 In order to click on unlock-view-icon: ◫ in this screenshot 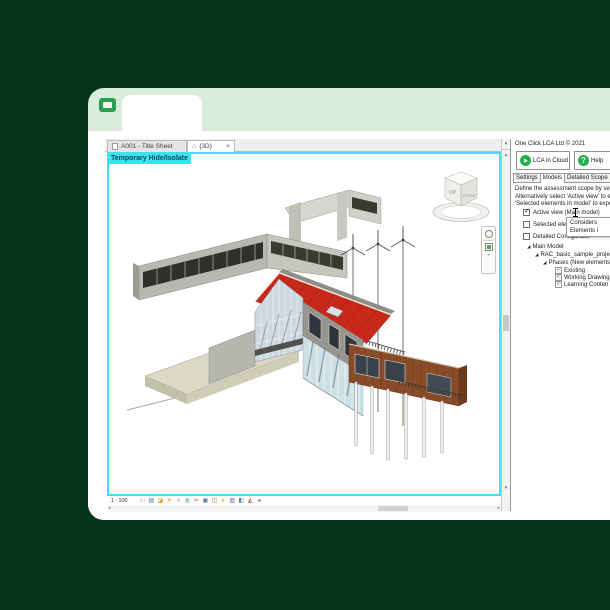, I will do `click(214, 501)`.